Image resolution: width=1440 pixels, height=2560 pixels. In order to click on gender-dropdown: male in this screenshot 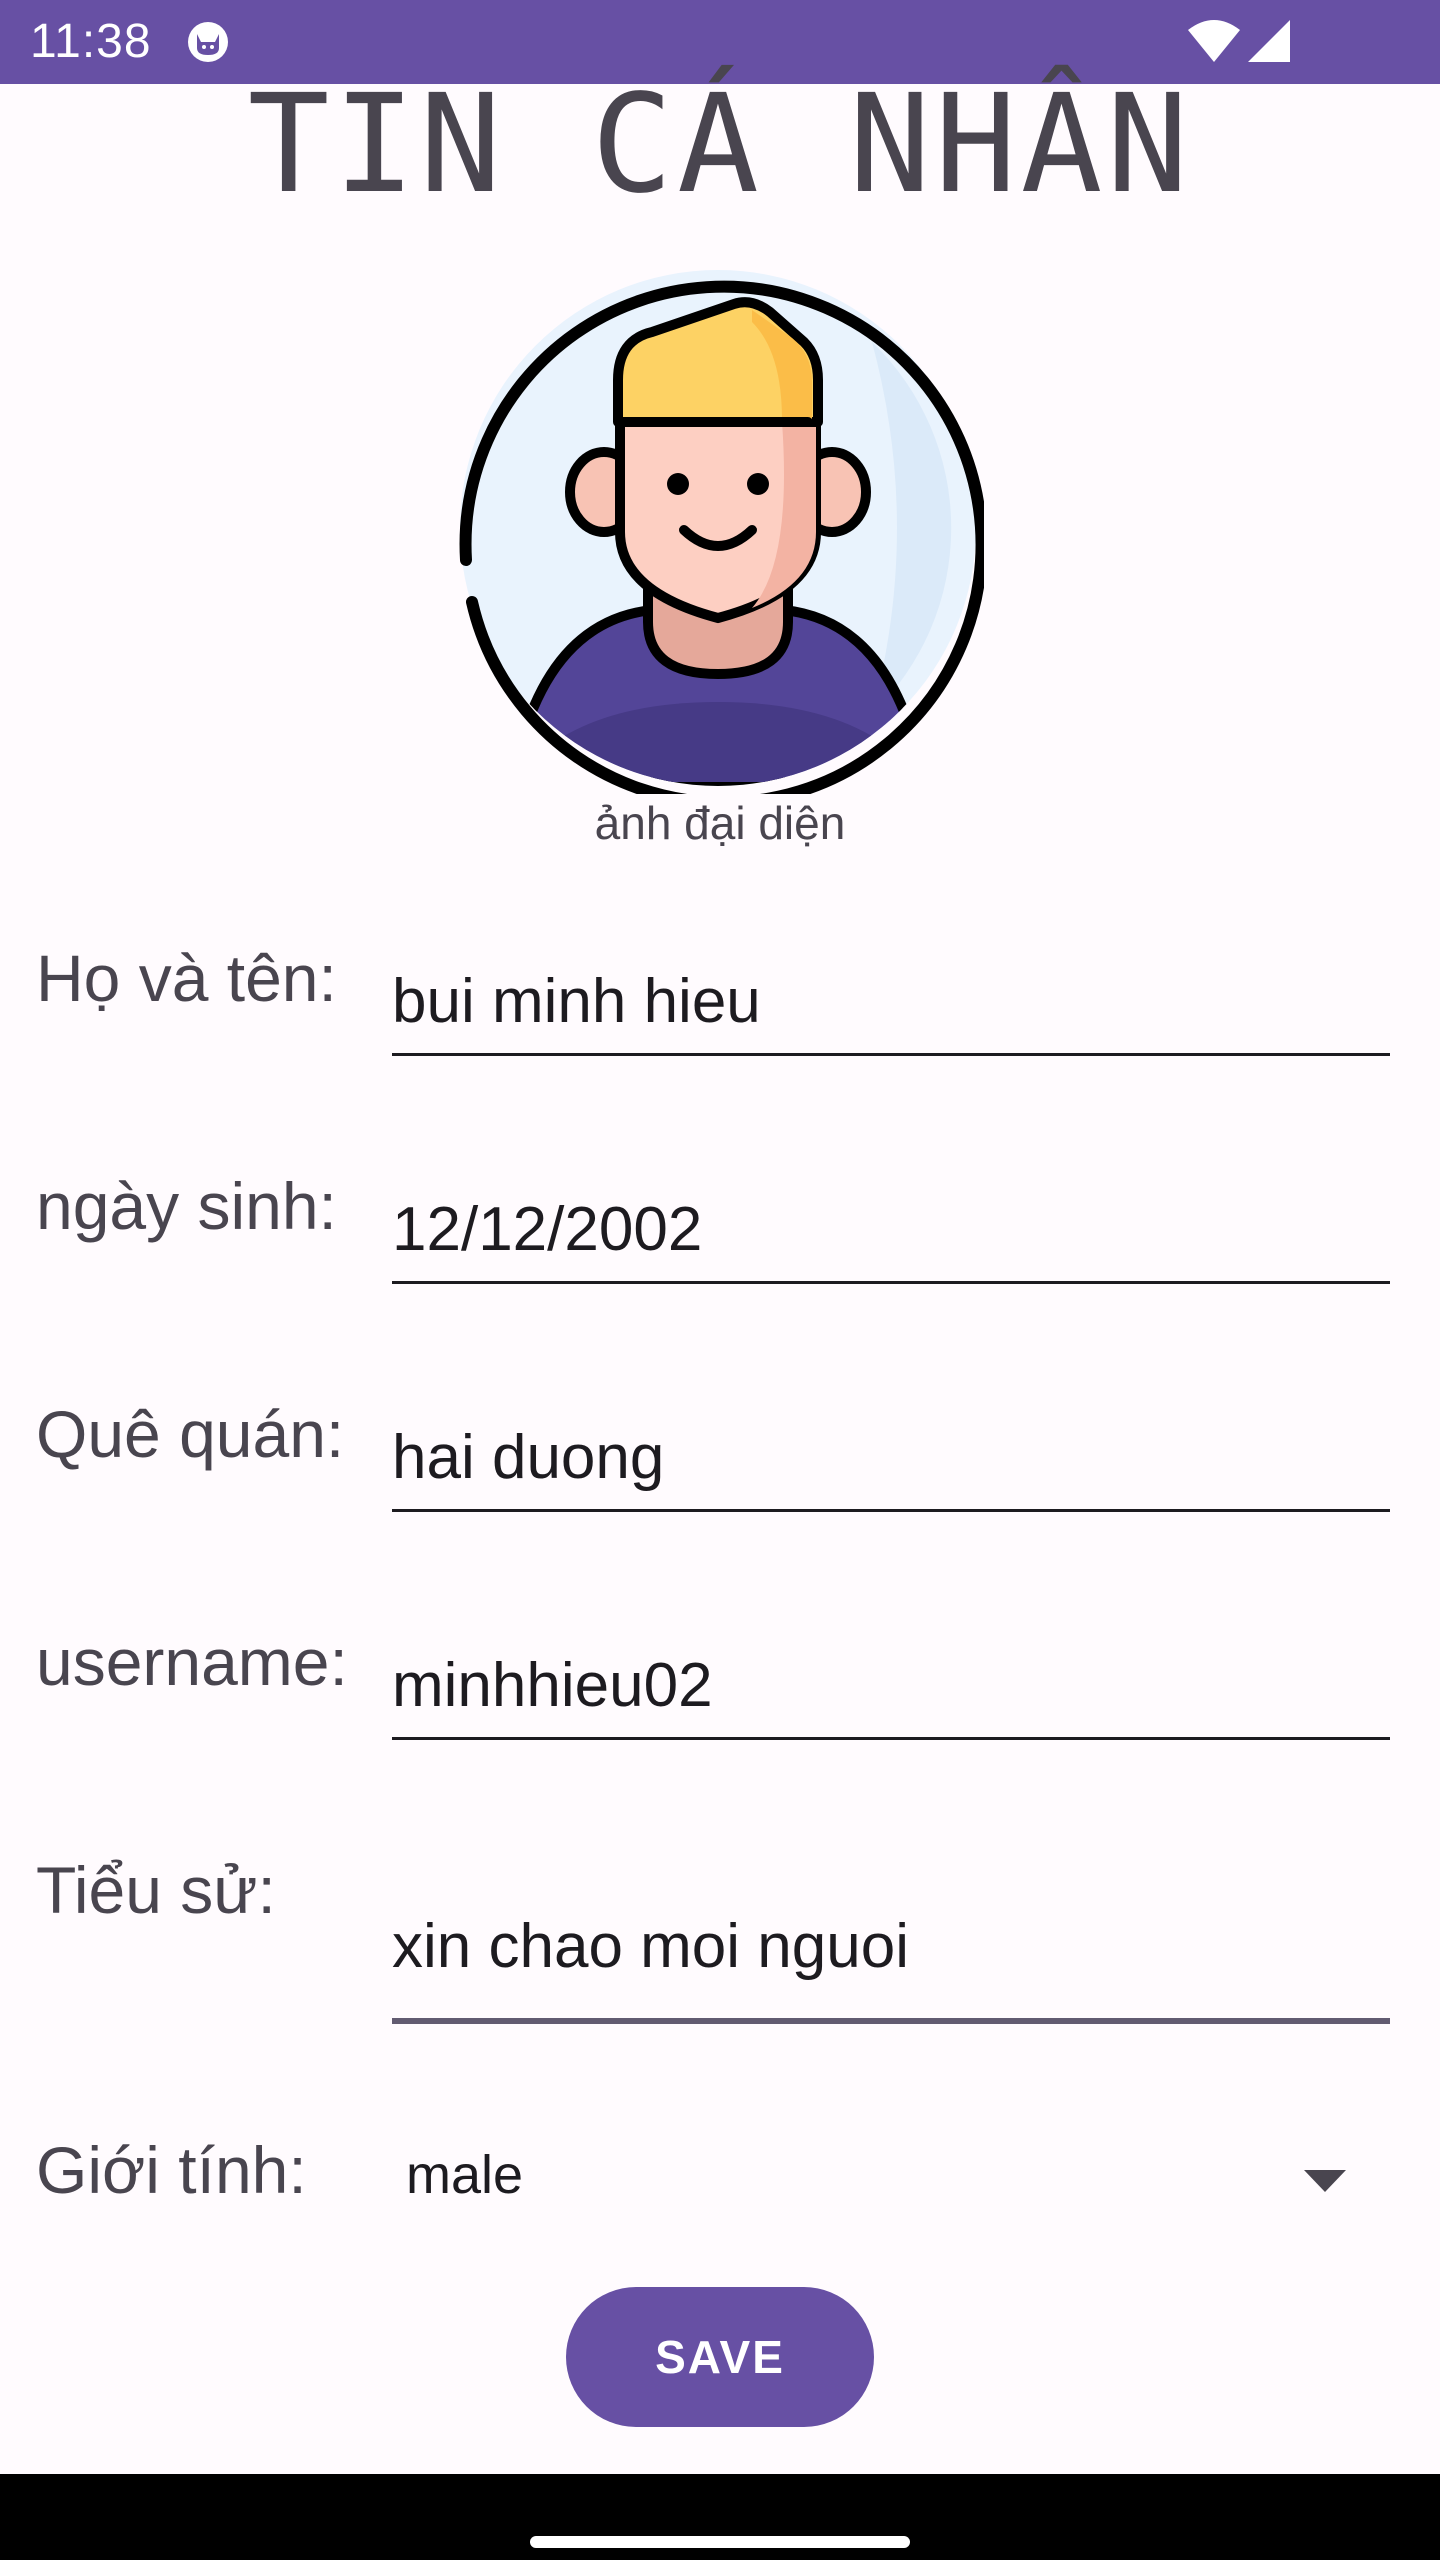, I will do `click(891, 2180)`.